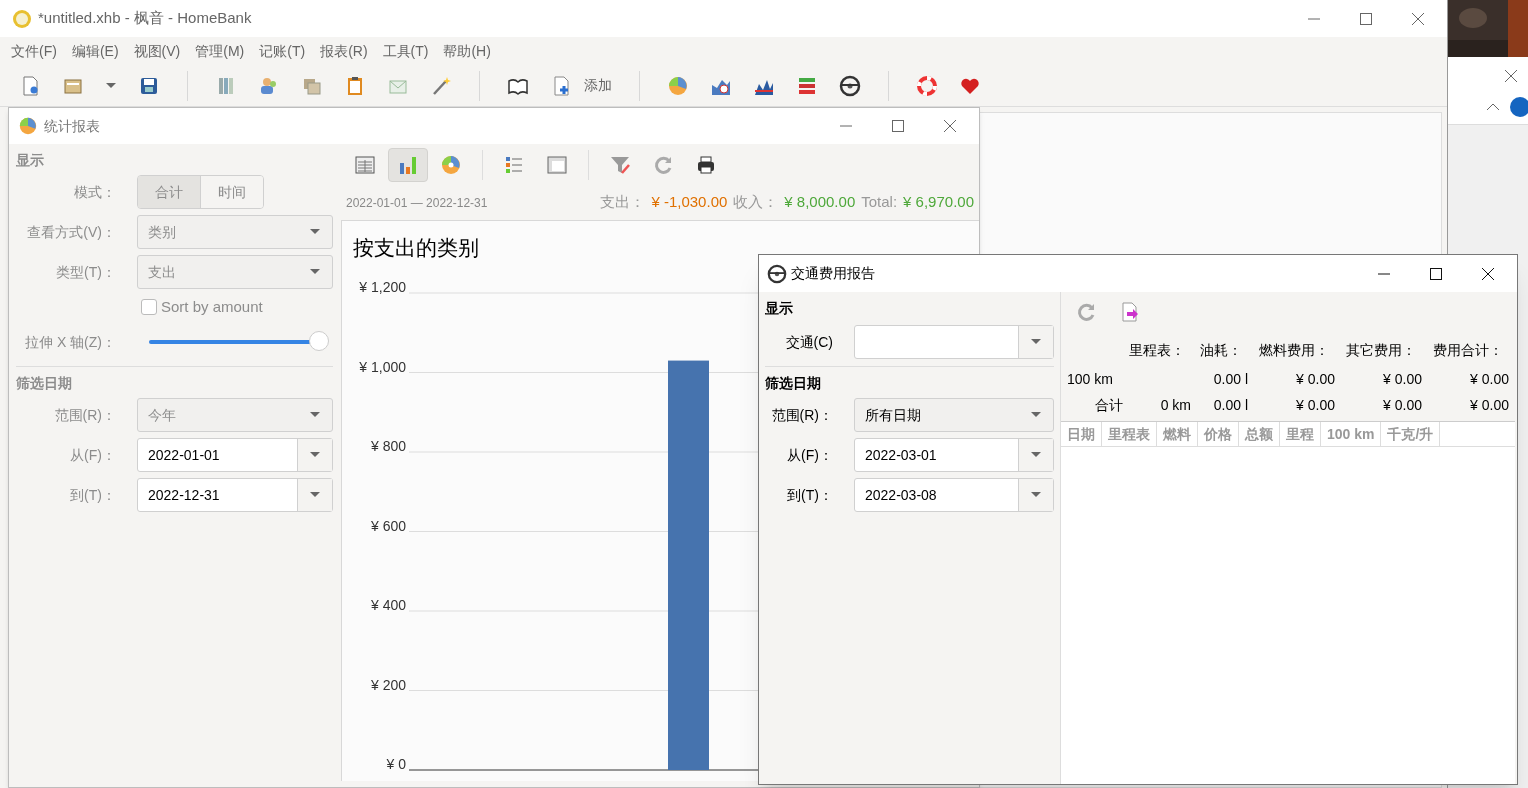 This screenshot has height=788, width=1528. I want to click on date-field: 2022-01-01, so click(235, 455).